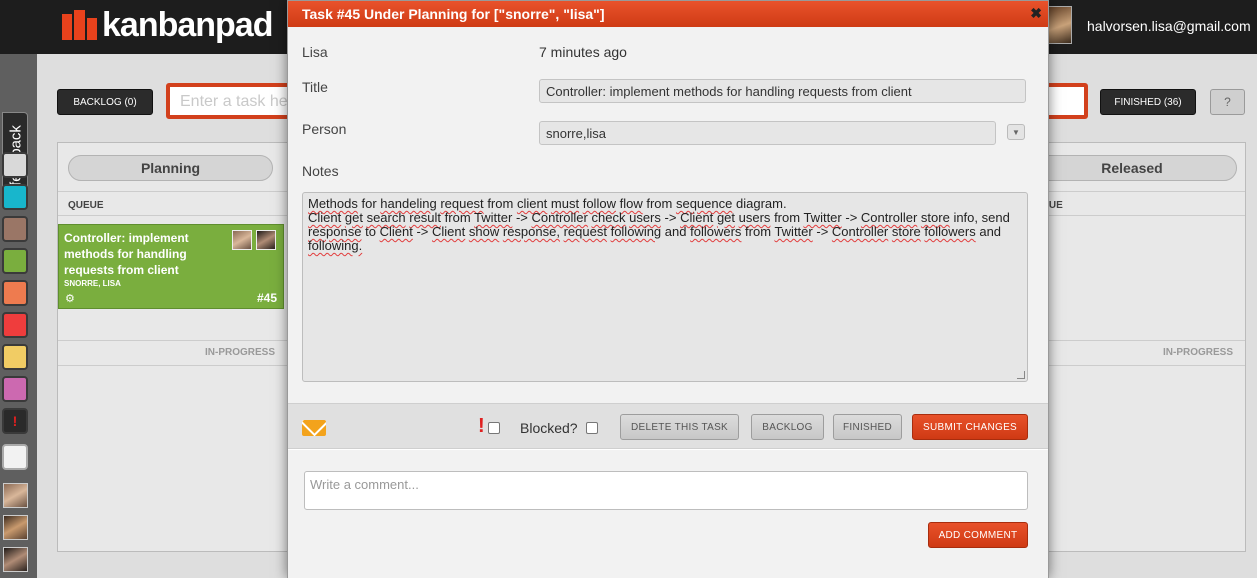 This screenshot has height=578, width=1257. Describe the element at coordinates (315, 87) in the screenshot. I see `title-label: Title` at that location.